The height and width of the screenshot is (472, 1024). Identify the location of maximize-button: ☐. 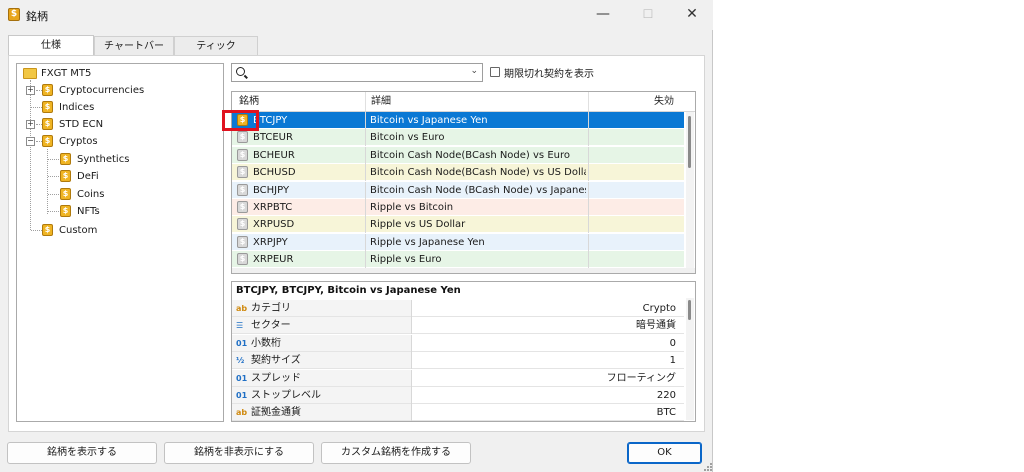
(648, 15).